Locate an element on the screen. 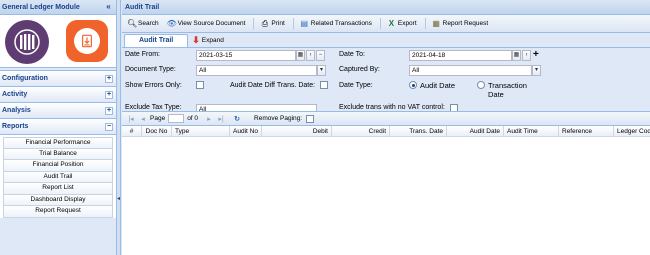  page-label: Page is located at coordinates (158, 118).